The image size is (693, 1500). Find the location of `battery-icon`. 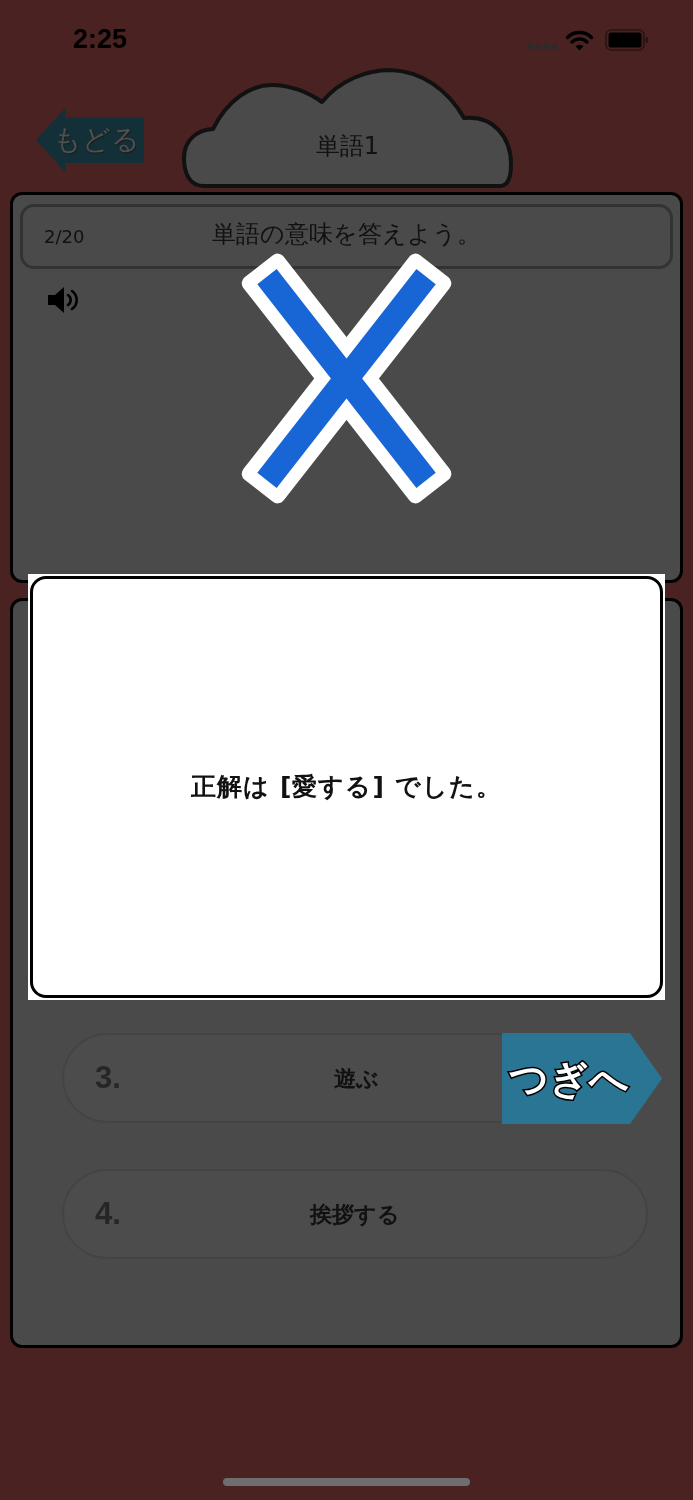

battery-icon is located at coordinates (627, 40).